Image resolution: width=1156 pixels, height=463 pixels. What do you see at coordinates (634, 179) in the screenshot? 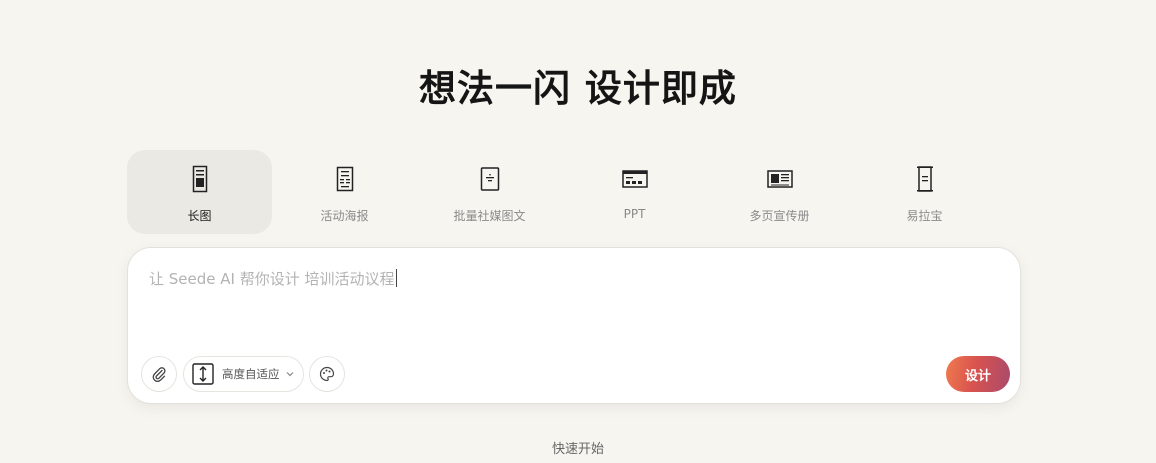
I see `ppt-icon` at bounding box center [634, 179].